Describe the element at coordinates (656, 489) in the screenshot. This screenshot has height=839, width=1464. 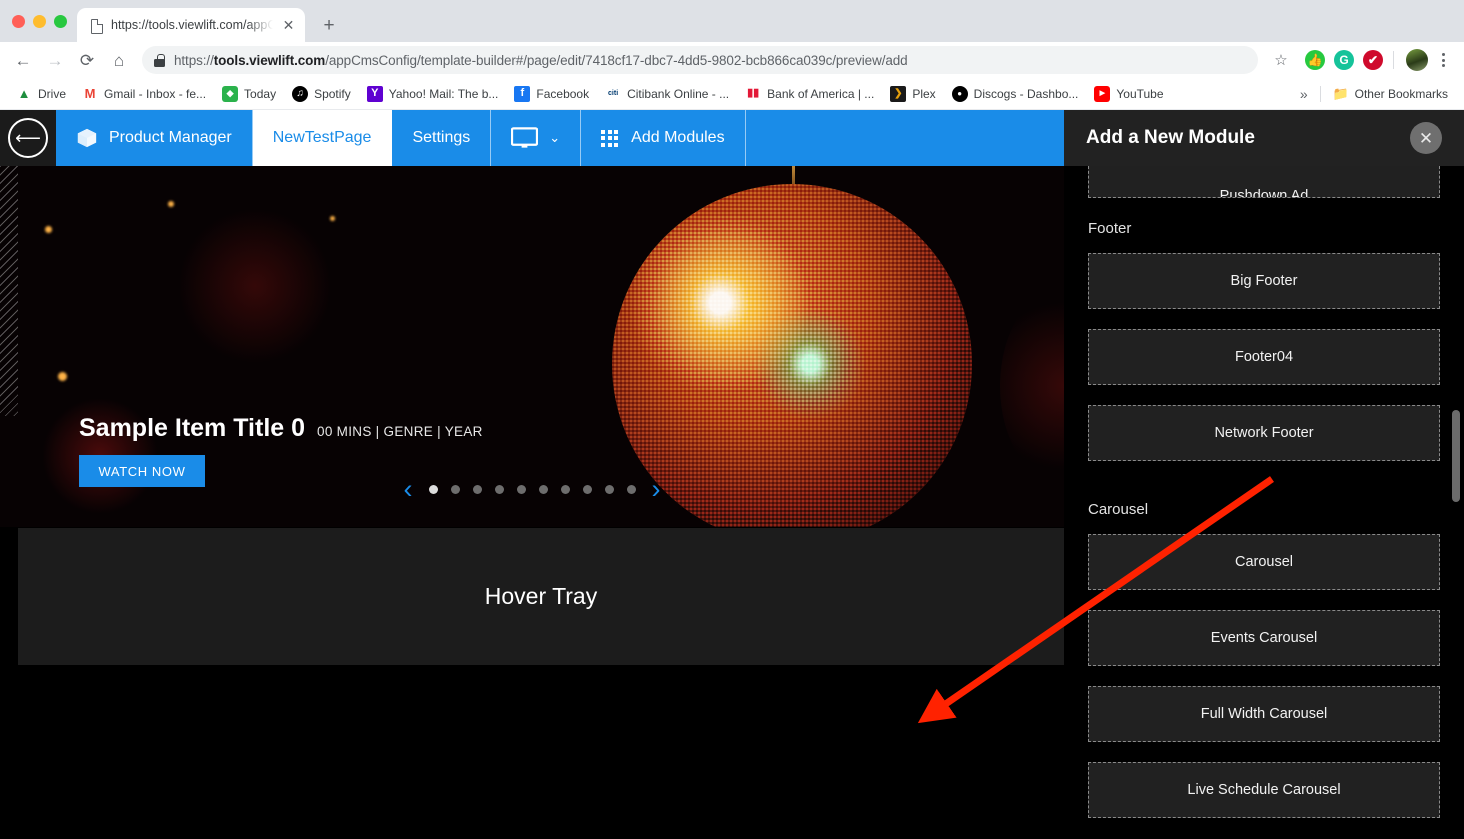
I see `carousel-next-icon: ›` at that location.